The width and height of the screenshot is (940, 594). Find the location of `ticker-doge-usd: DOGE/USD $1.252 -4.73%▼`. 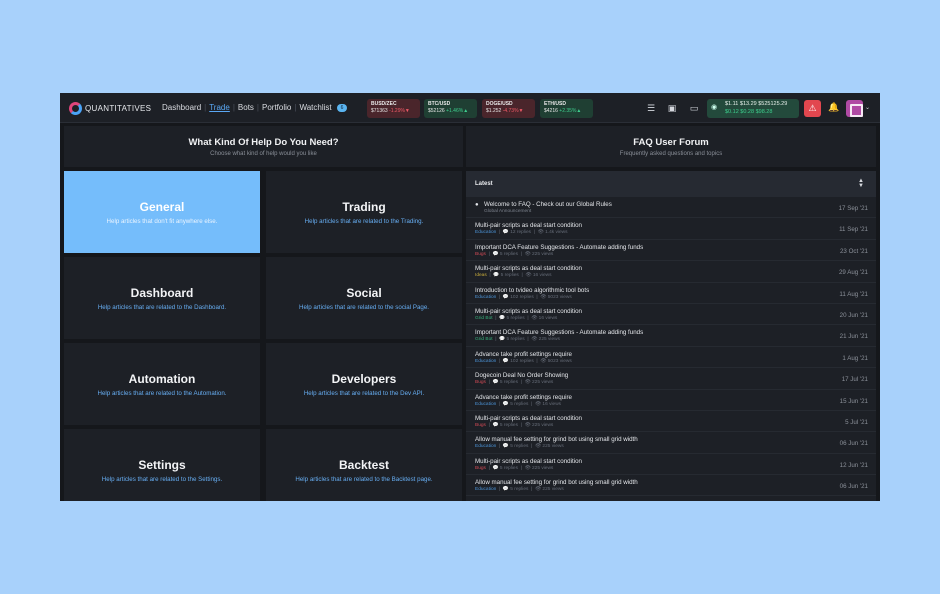

ticker-doge-usd: DOGE/USD $1.252 -4.73%▼ is located at coordinates (508, 108).